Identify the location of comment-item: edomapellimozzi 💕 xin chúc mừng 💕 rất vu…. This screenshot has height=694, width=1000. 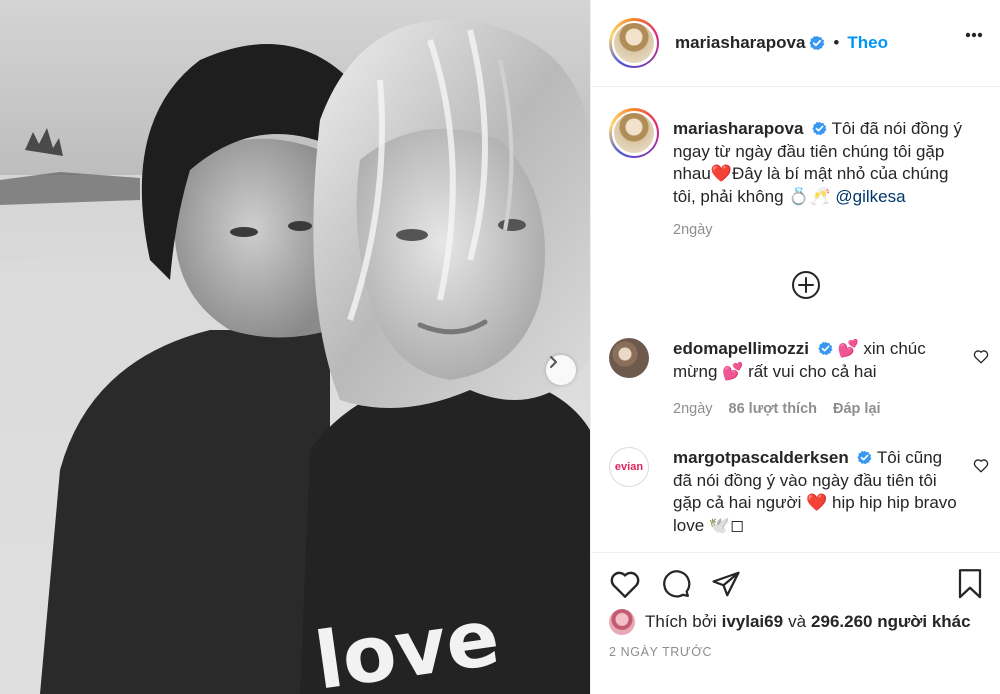
(786, 360).